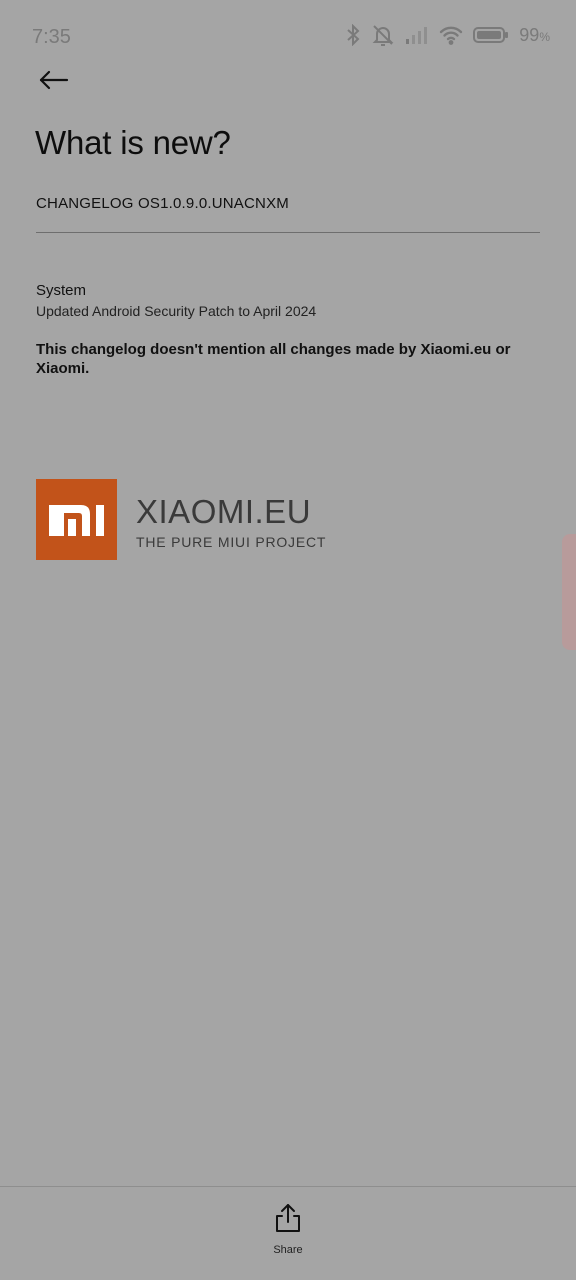 The image size is (576, 1280). I want to click on xiaomi-eu-logo: XIAOMI.EU THE PURE MIUI PROJECT, so click(181, 522).